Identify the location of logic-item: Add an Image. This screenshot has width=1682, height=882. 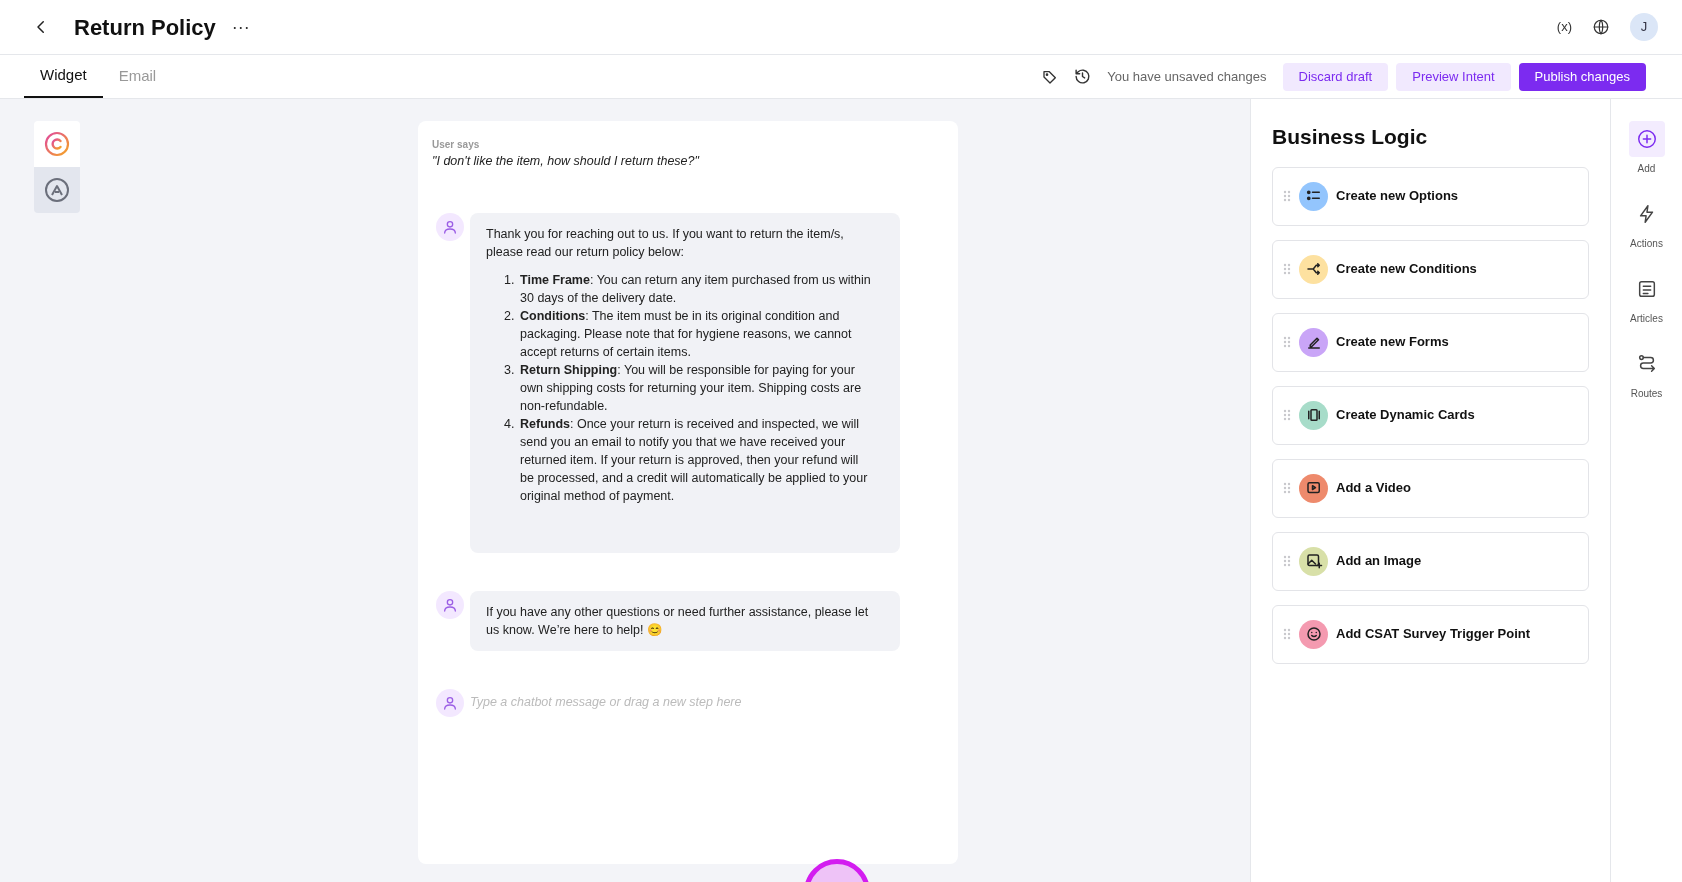
(1430, 561).